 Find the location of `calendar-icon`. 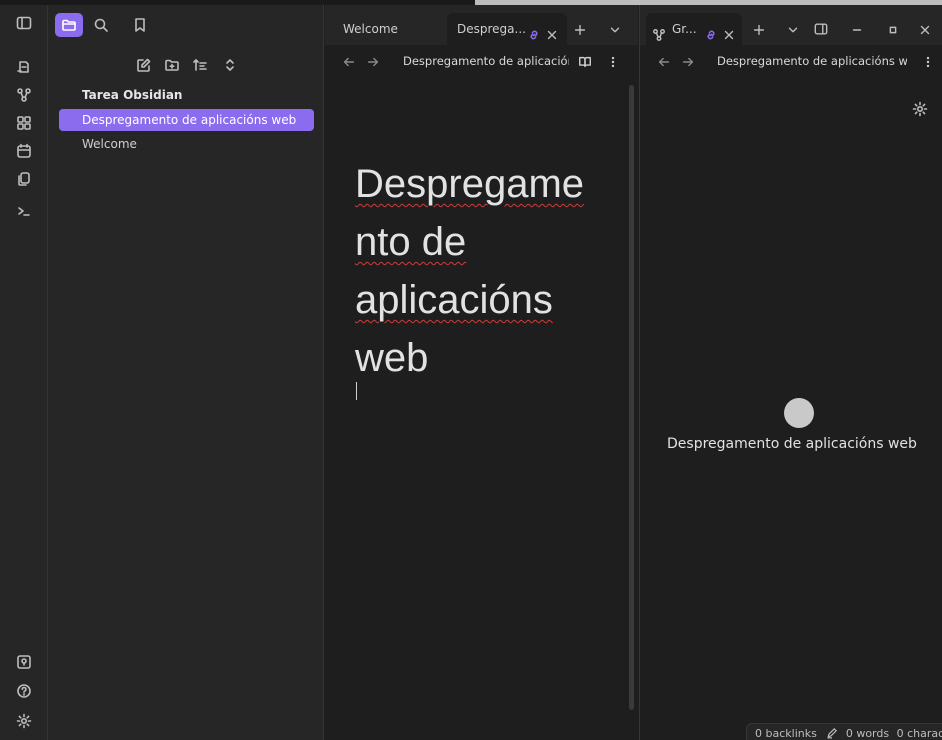

calendar-icon is located at coordinates (24, 151).